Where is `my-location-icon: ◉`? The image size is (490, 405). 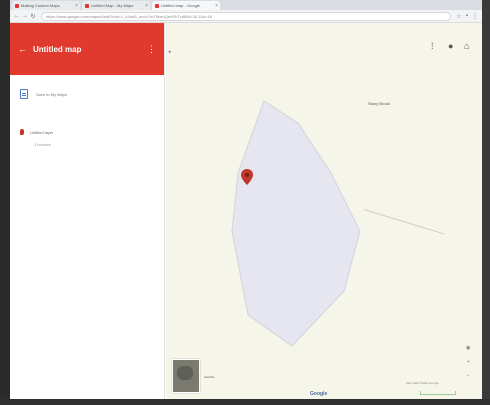
my-location-icon: ◉ is located at coordinates (468, 348).